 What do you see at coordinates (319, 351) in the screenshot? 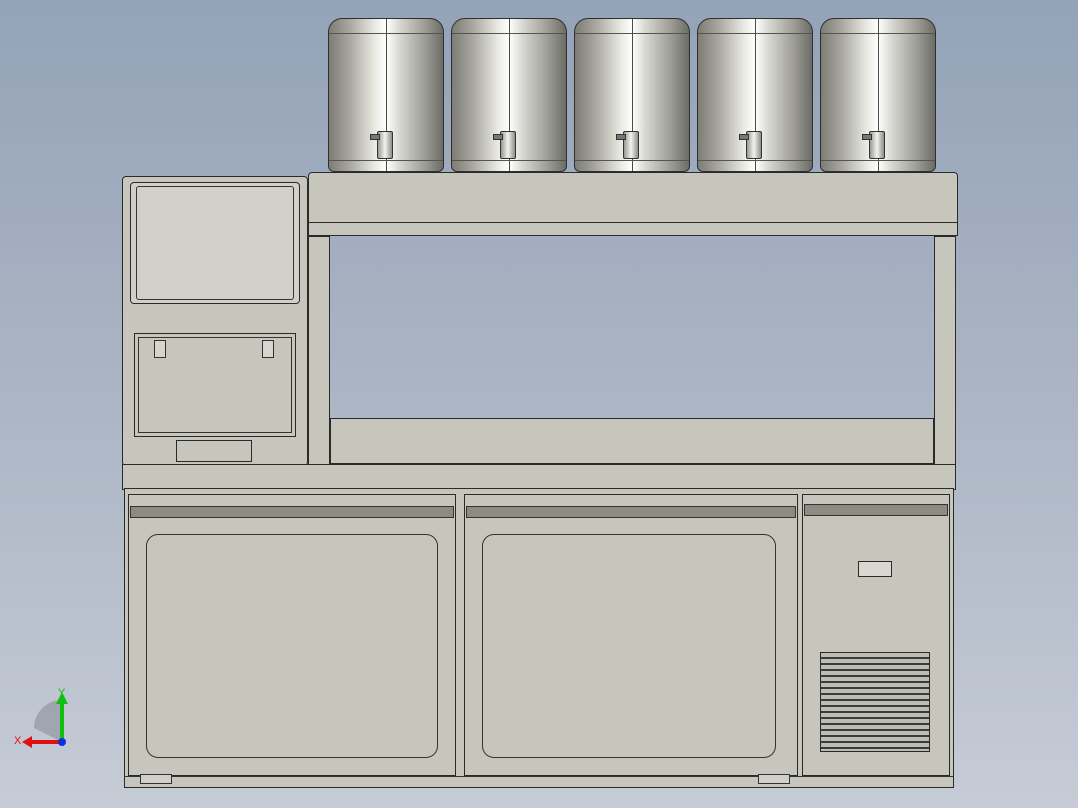
I see `left-post` at bounding box center [319, 351].